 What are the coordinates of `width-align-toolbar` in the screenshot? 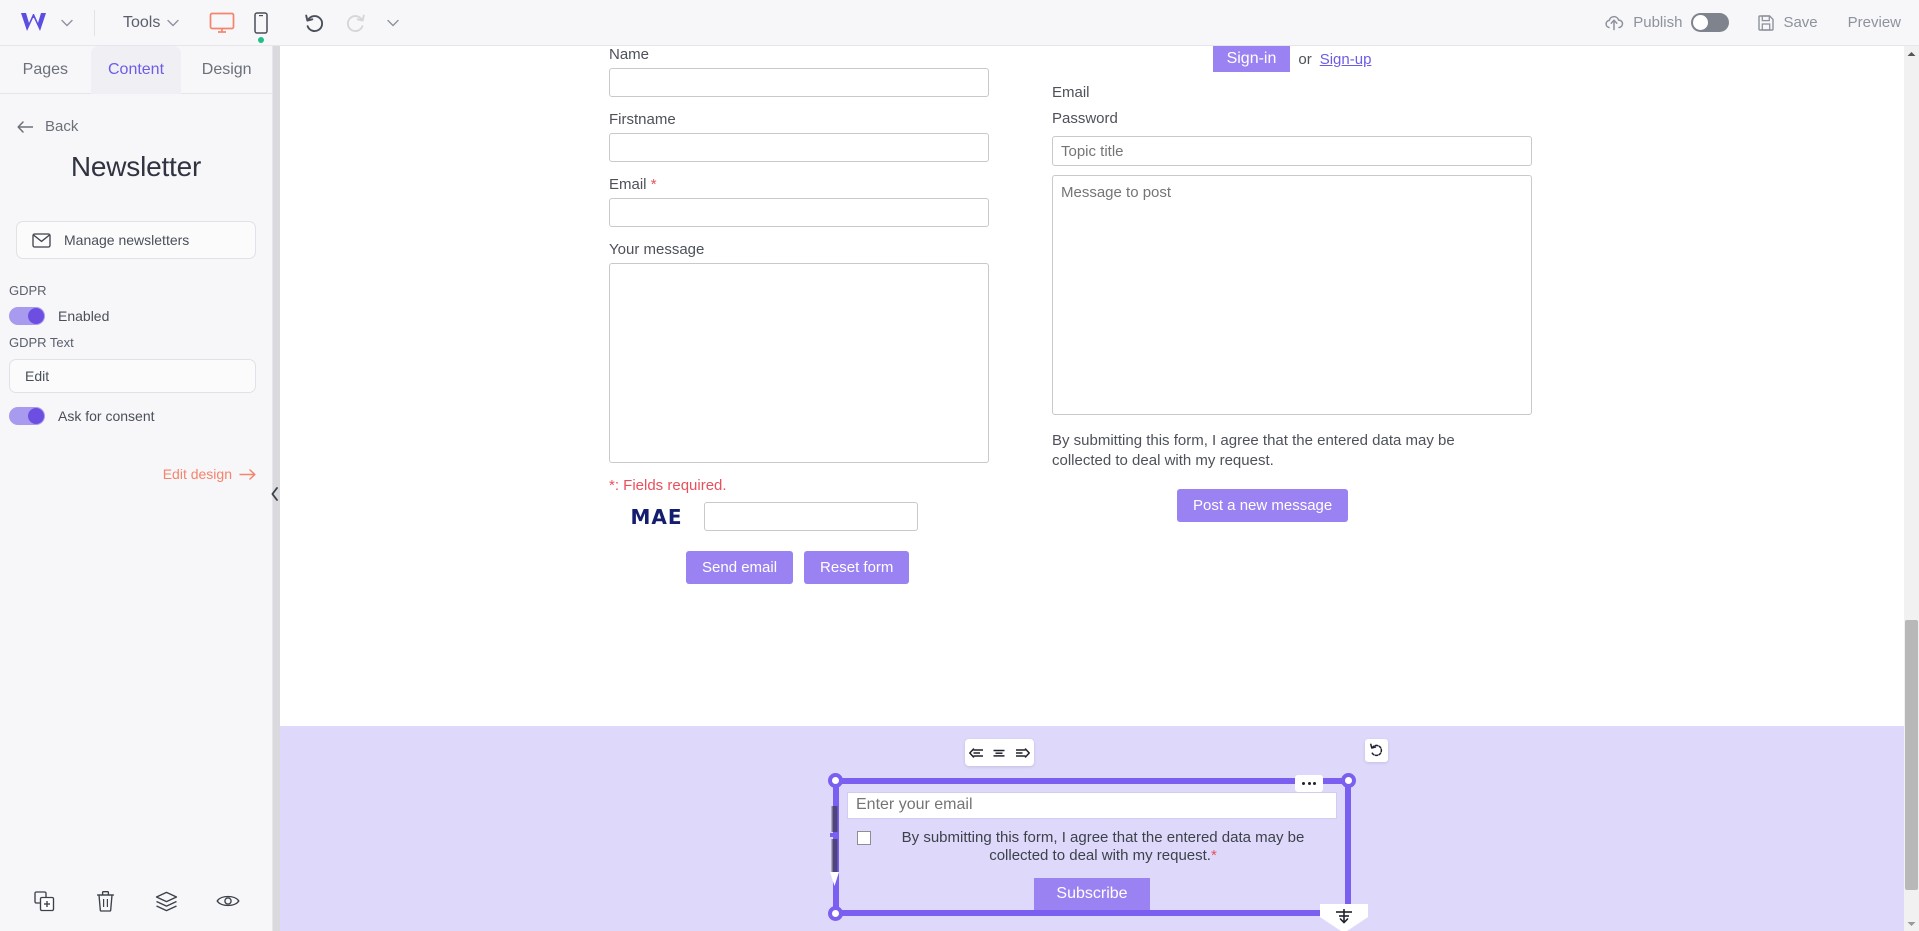 It's located at (999, 752).